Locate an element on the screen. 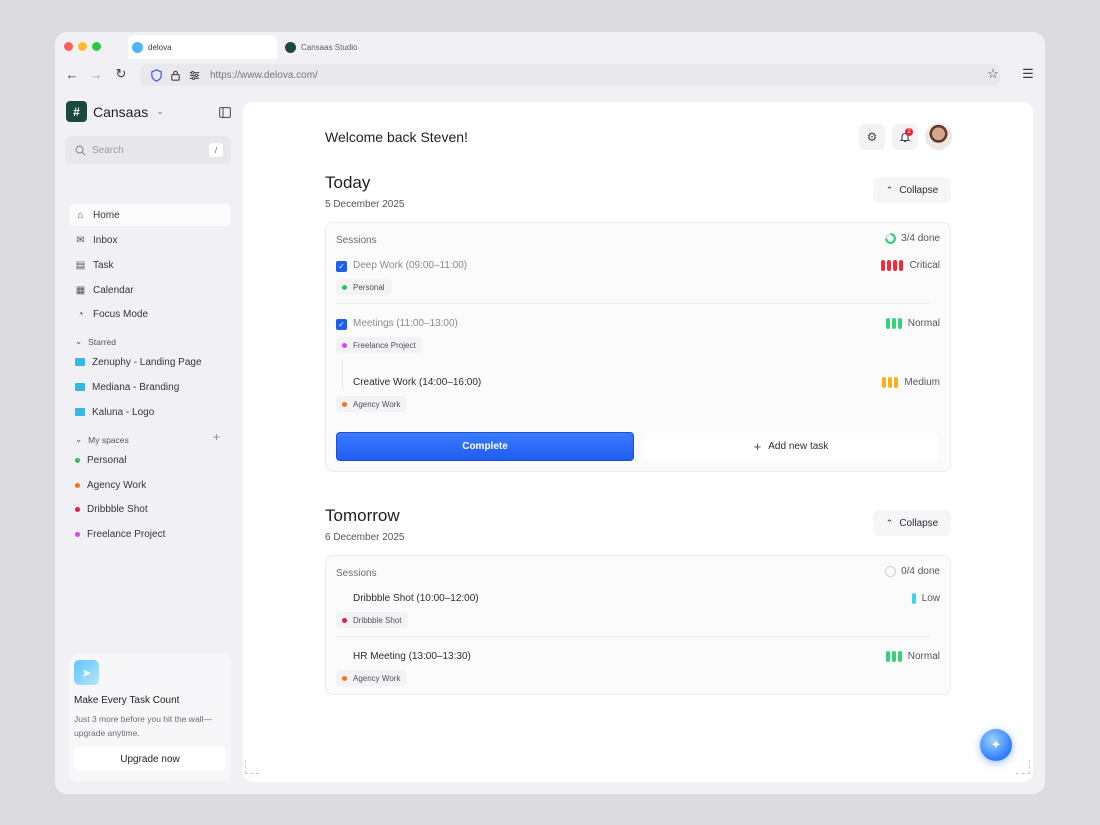  add-new-task-button: + Add new task is located at coordinates (791, 446).